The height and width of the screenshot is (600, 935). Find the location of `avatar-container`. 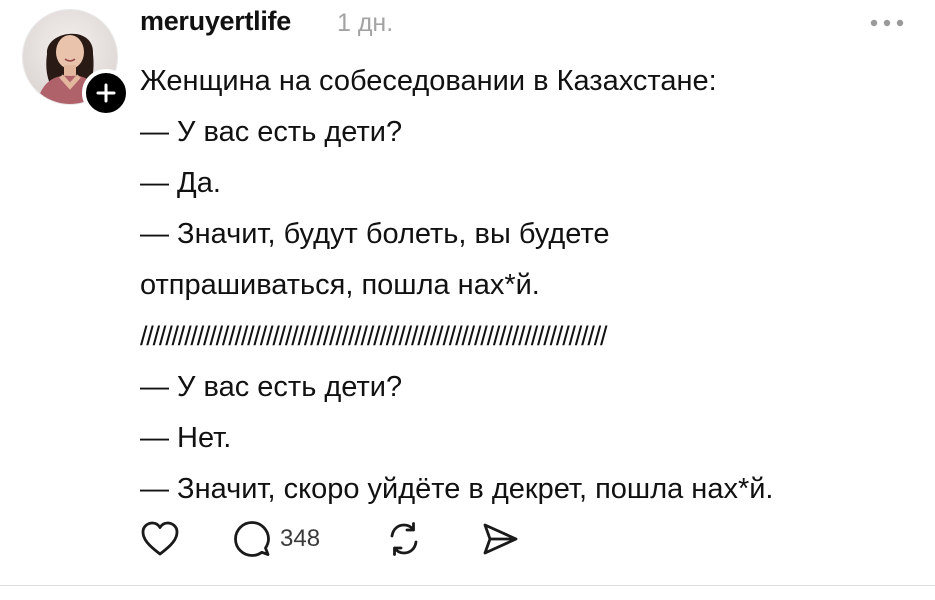

avatar-container is located at coordinates (76, 63).